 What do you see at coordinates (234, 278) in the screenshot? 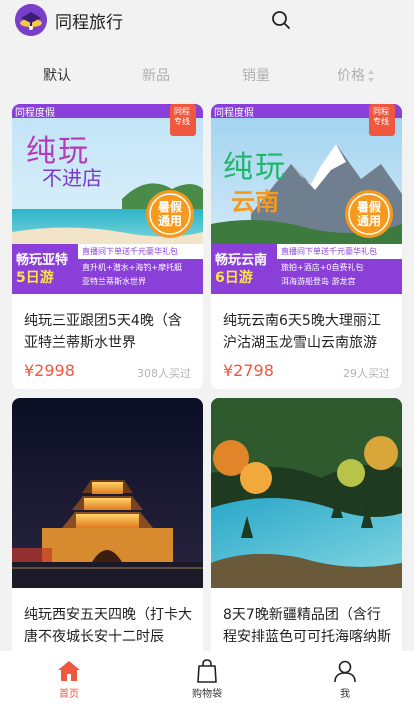
I see `poster-banner-days: 6日游` at bounding box center [234, 278].